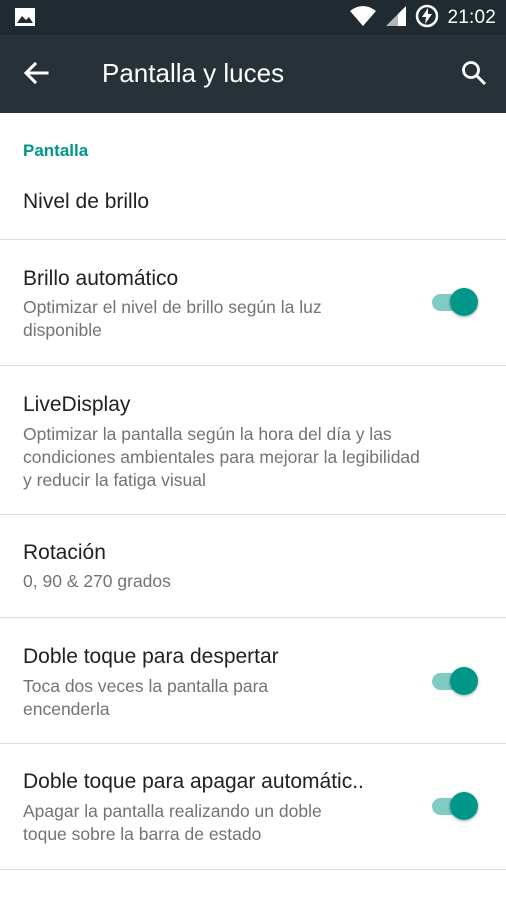 This screenshot has width=506, height=899. Describe the element at coordinates (193, 781) in the screenshot. I see `pref-title: Doble toque para apagar automátic..` at that location.